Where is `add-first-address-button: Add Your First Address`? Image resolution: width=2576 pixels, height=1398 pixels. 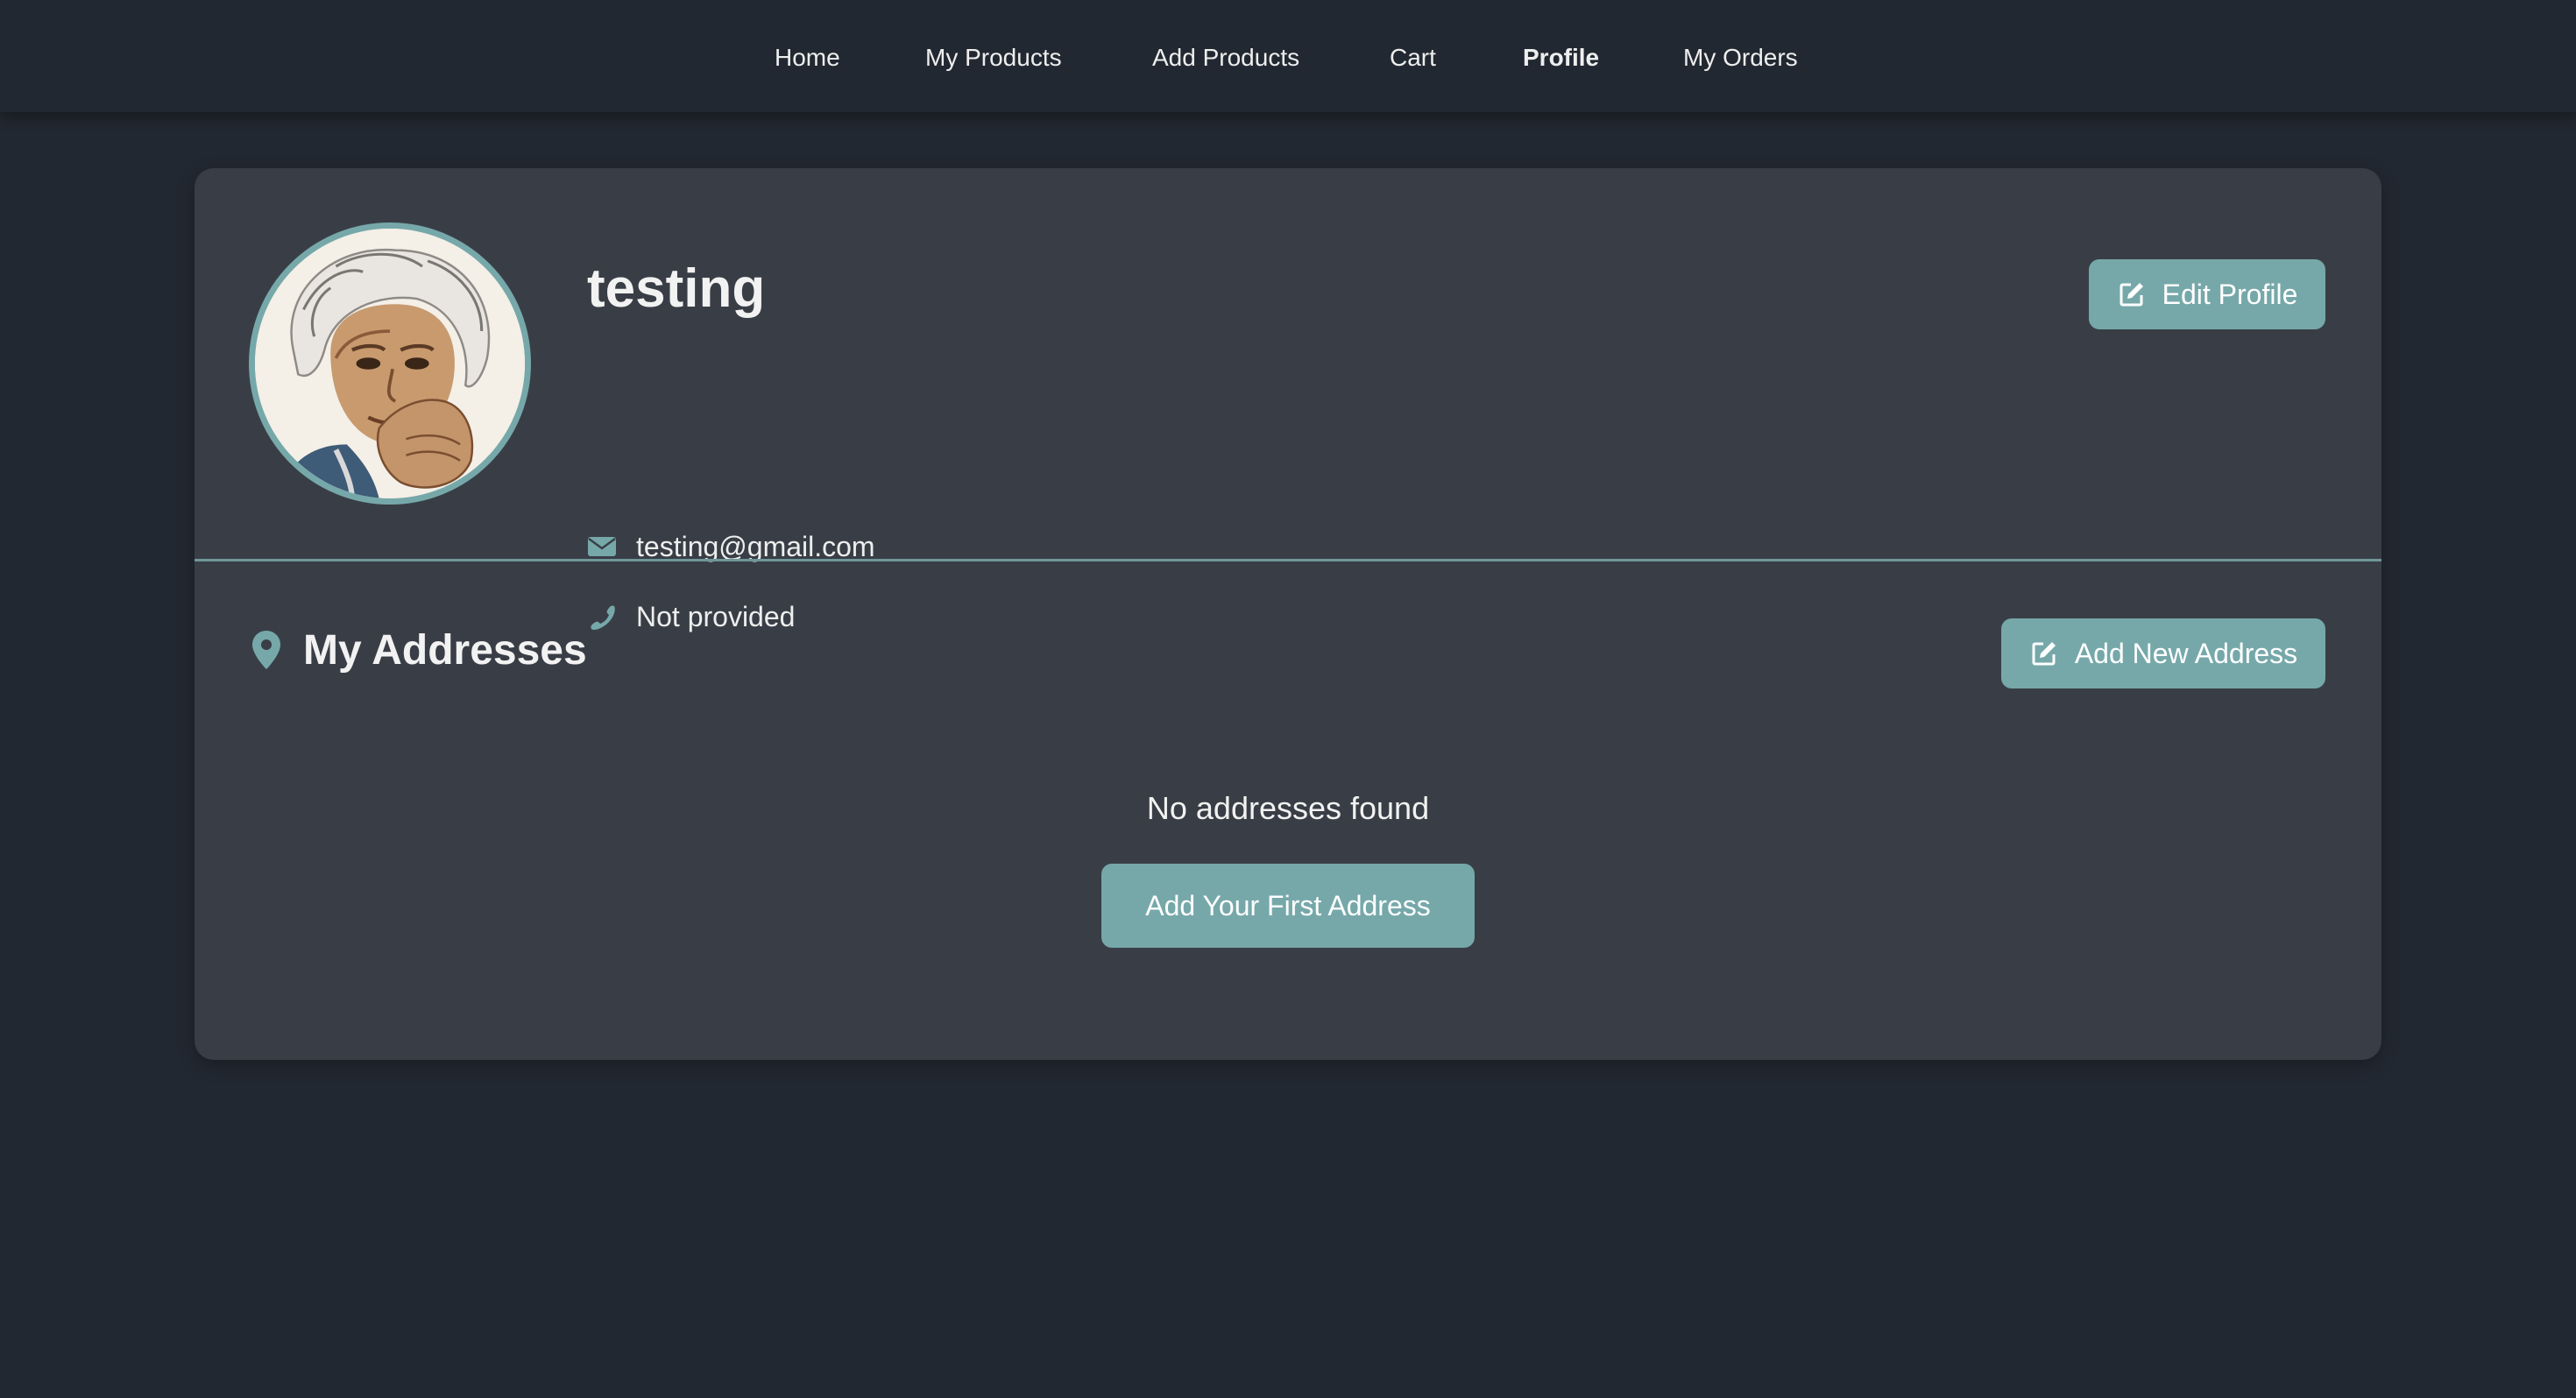
add-first-address-button: Add Your First Address is located at coordinates (1288, 906).